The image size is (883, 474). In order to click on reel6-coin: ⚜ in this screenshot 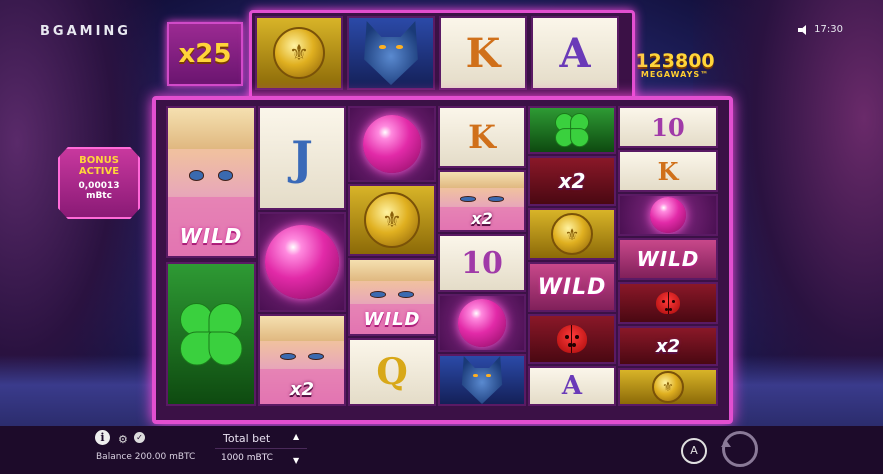, I will do `click(668, 387)`.